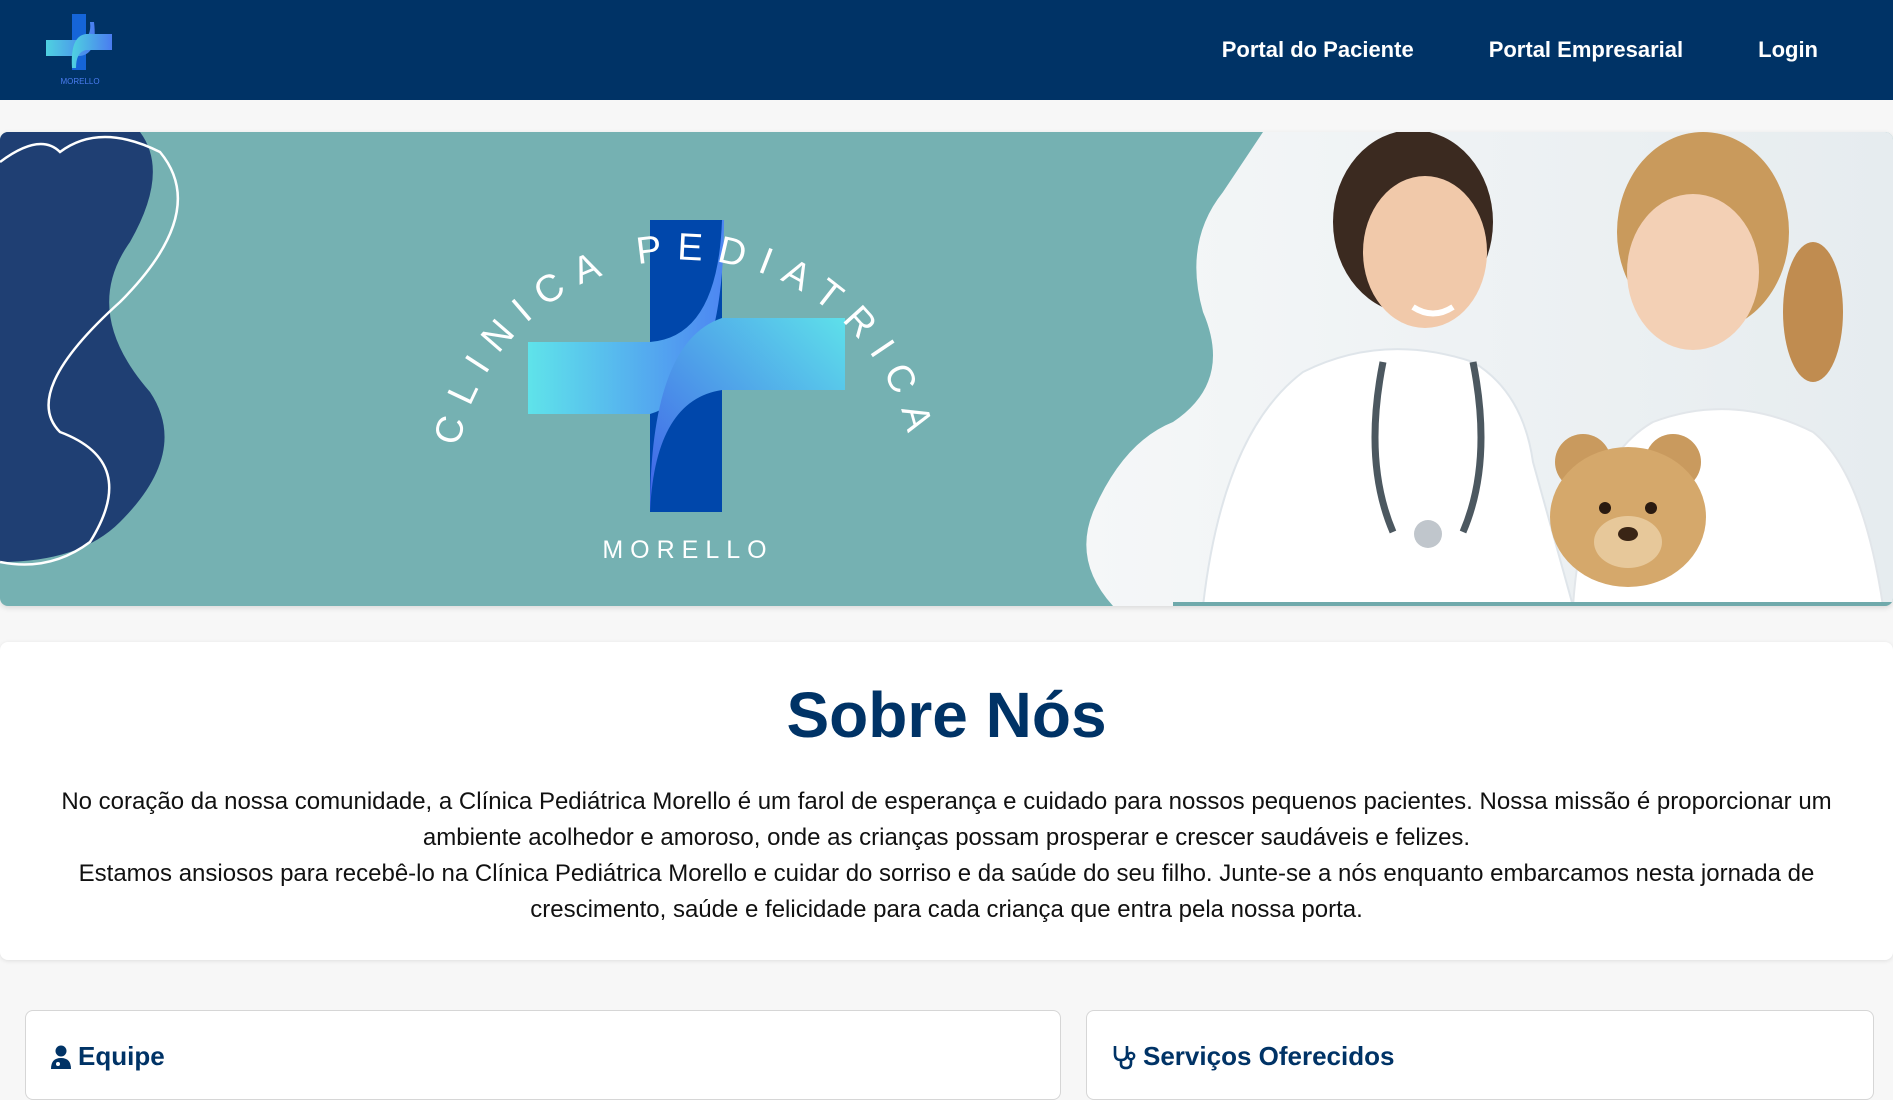 The width and height of the screenshot is (1893, 1100). I want to click on team-card-label: Equipe, so click(121, 1056).